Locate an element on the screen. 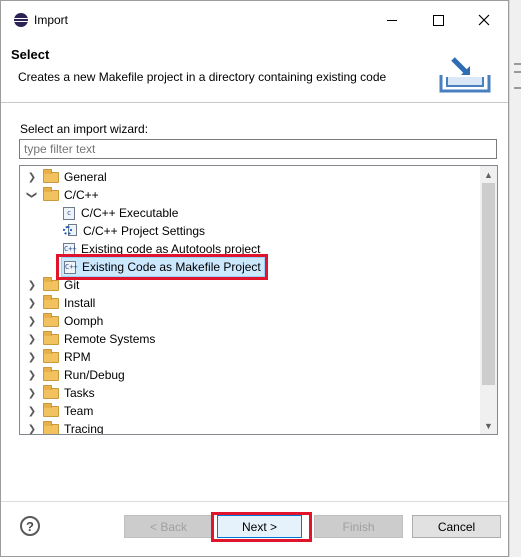 The height and width of the screenshot is (557, 521). tree-item-cpp: ❯ C/C++ is located at coordinates (62, 195).